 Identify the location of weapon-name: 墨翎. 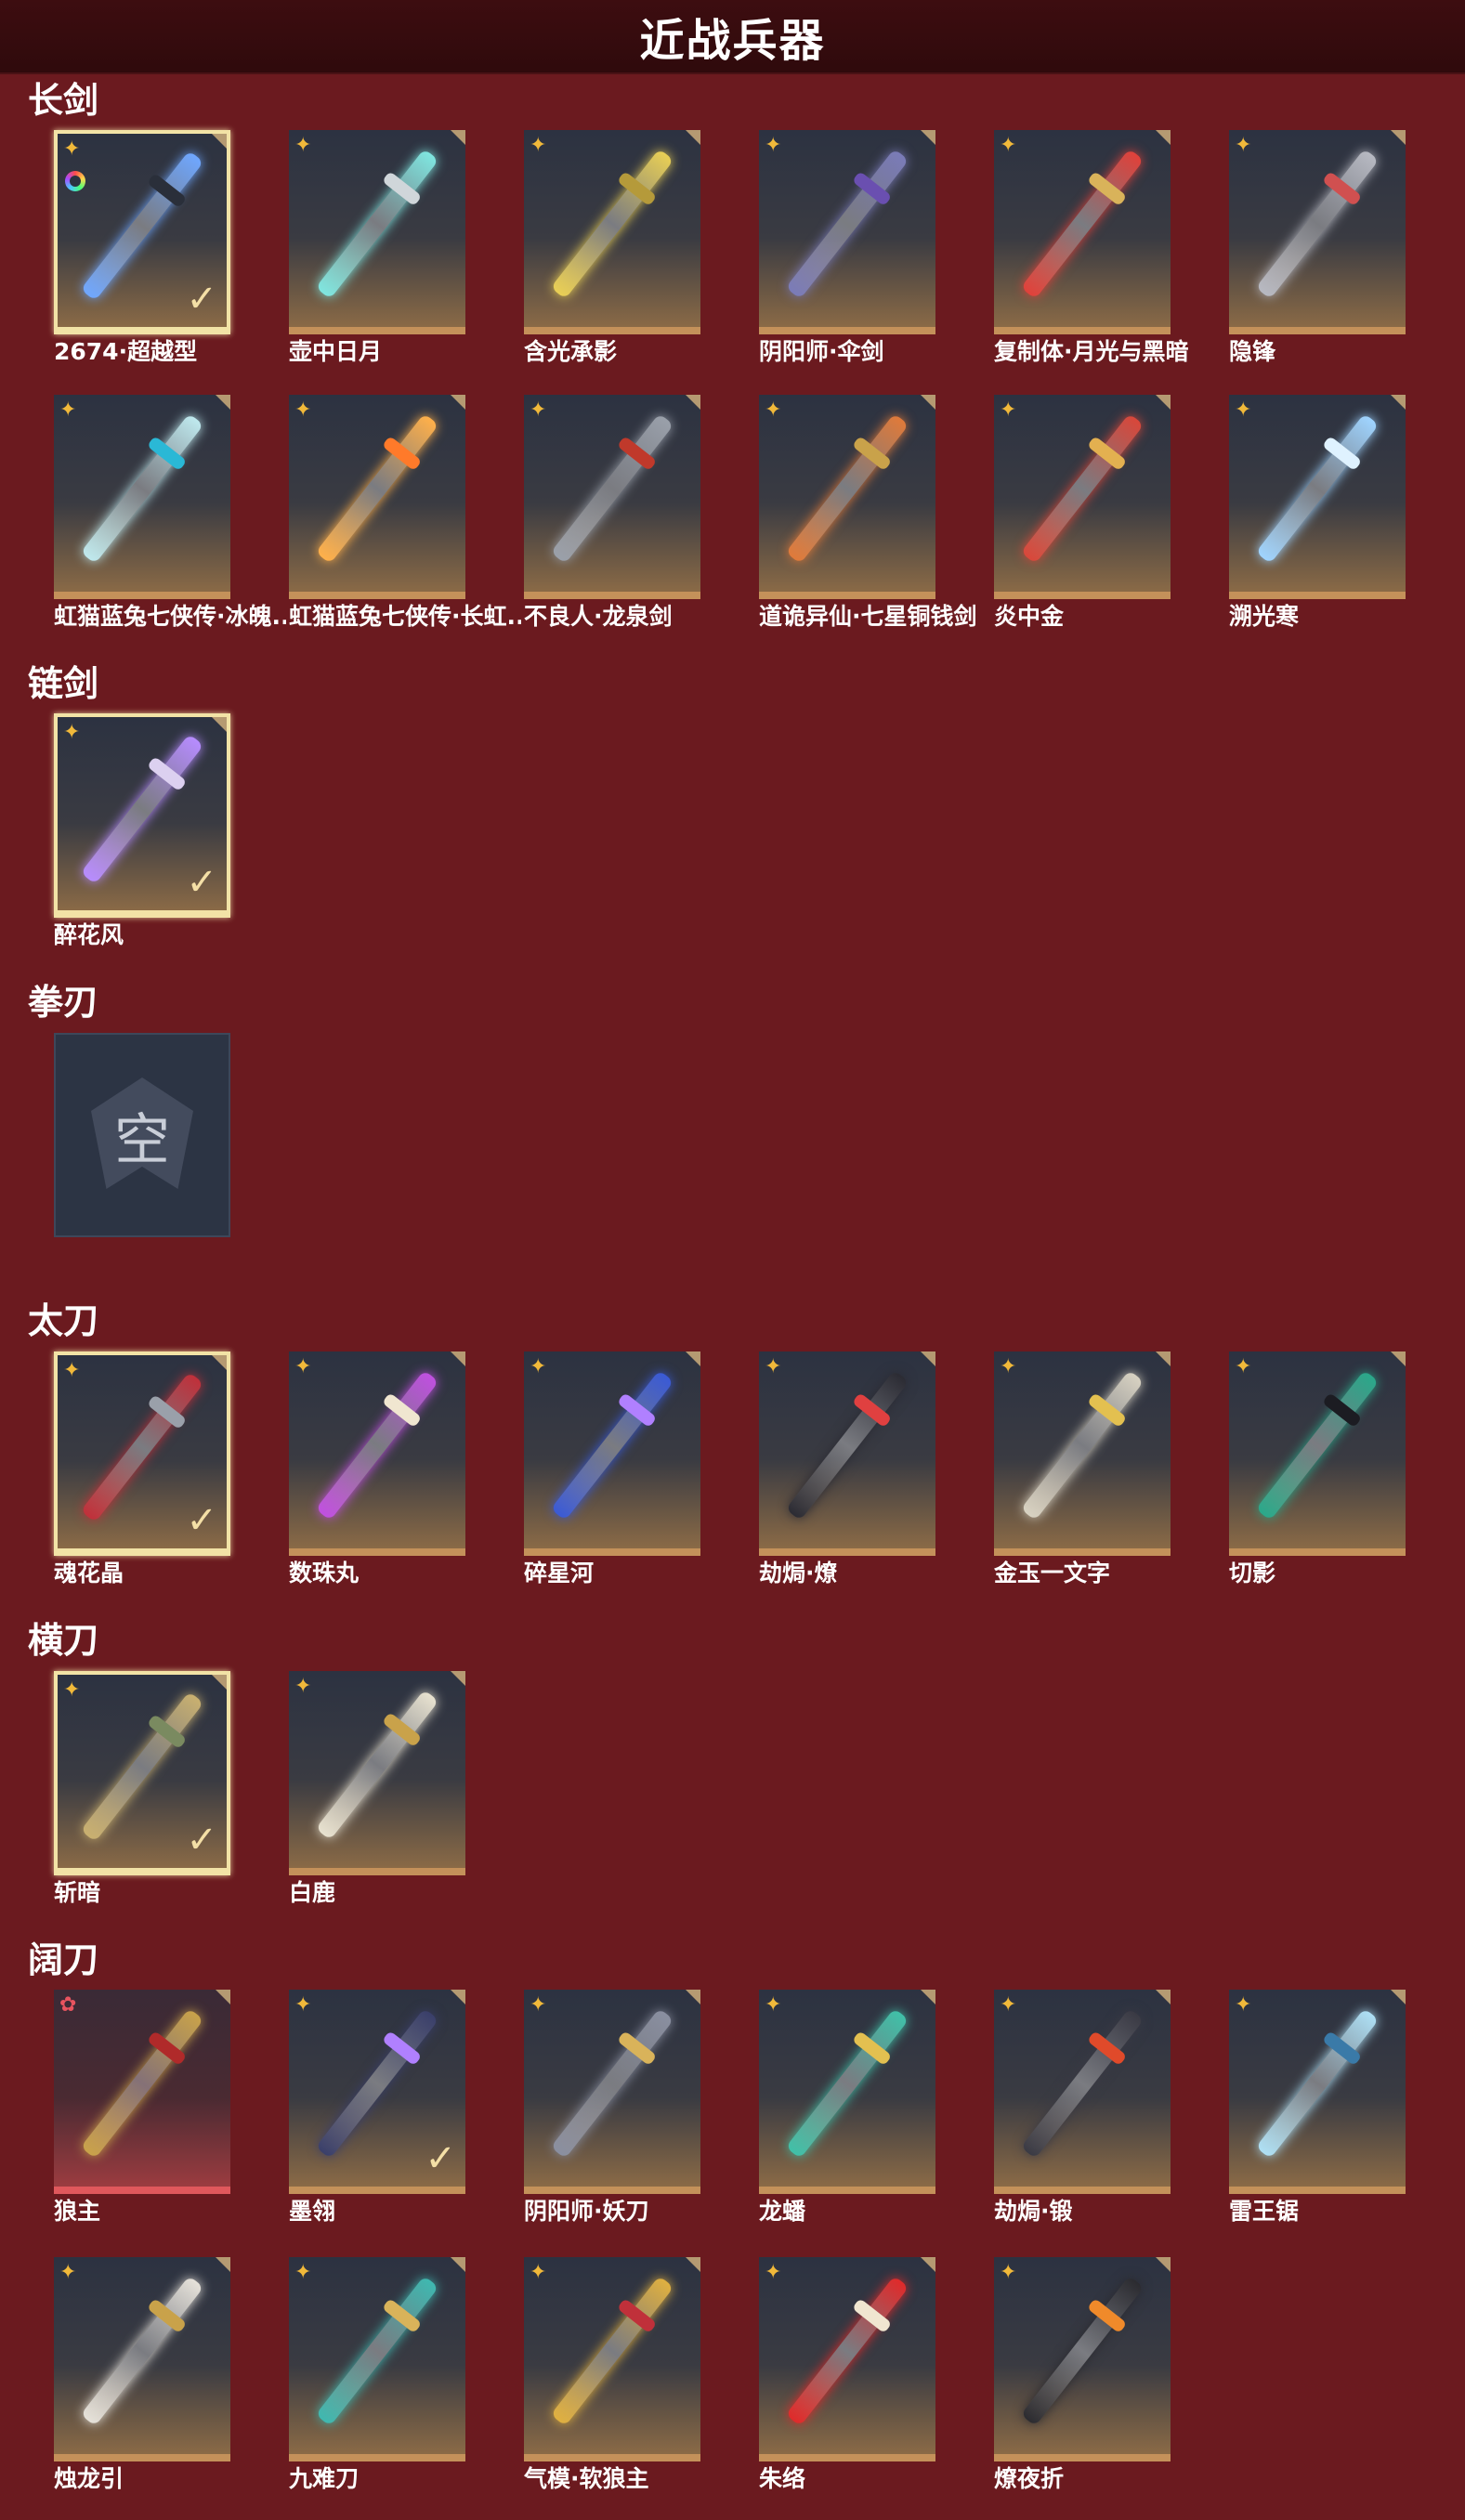
(312, 2211).